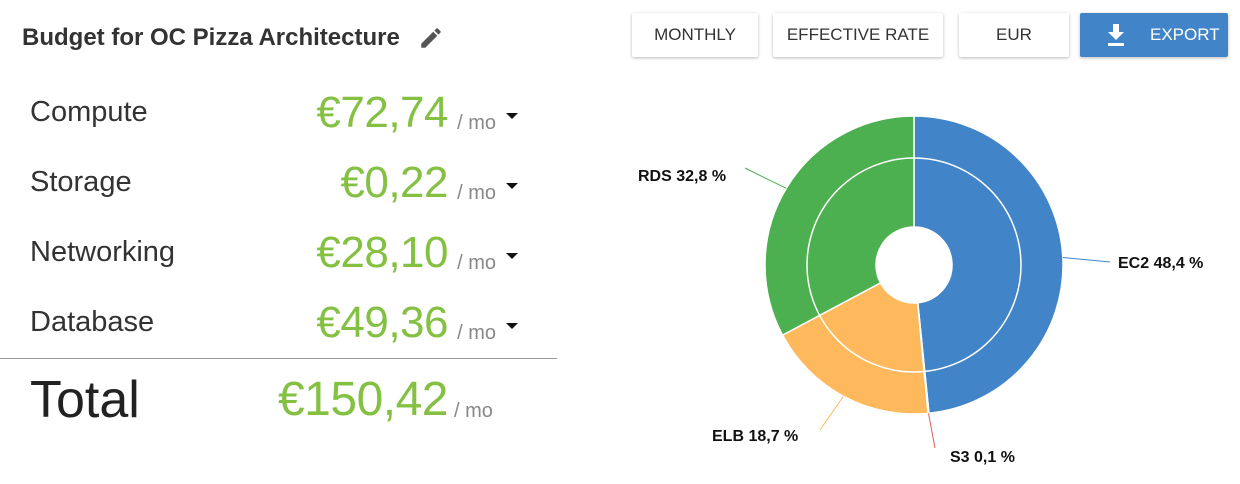 Image resolution: width=1240 pixels, height=484 pixels. Describe the element at coordinates (275, 253) in the screenshot. I see `budget-row-networking: Networking €28,10 / mo` at that location.